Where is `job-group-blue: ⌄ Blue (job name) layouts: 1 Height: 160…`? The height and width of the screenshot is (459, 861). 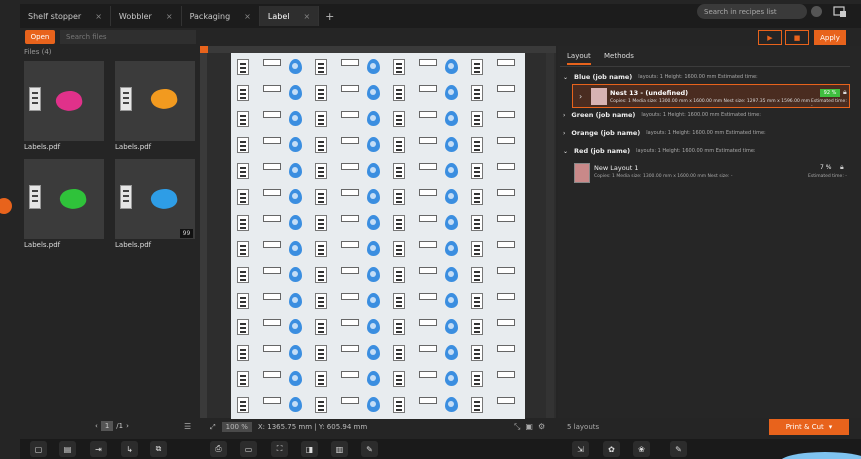 job-group-blue: ⌄ Blue (job name) layouts: 1 Height: 160… is located at coordinates (660, 77).